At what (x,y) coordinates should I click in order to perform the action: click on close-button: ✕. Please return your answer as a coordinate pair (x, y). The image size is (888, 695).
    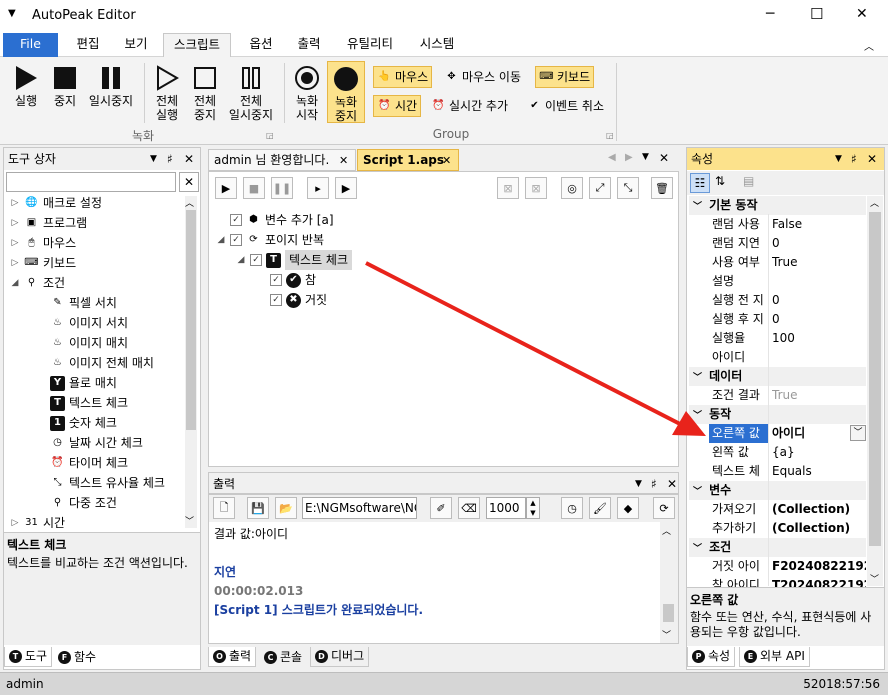
    Looking at the image, I should click on (862, 14).